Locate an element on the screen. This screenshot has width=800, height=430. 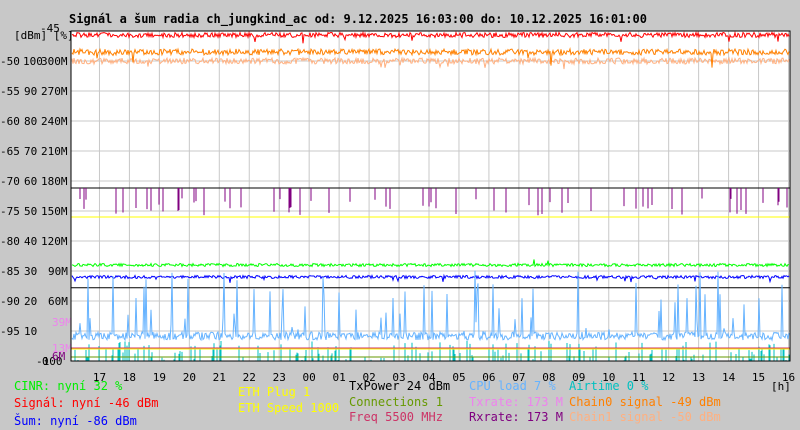
x-tick-label: 05 is located at coordinates (458, 377).